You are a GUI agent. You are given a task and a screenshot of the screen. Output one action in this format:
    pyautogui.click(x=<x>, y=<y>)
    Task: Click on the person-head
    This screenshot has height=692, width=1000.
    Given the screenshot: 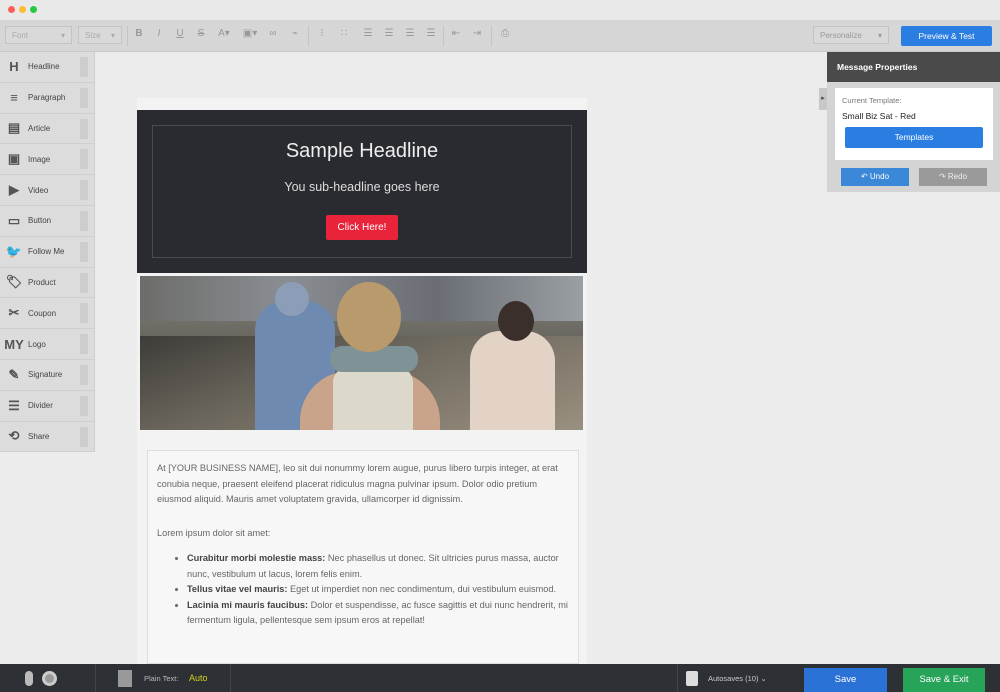 What is the action you would take?
    pyautogui.click(x=369, y=317)
    